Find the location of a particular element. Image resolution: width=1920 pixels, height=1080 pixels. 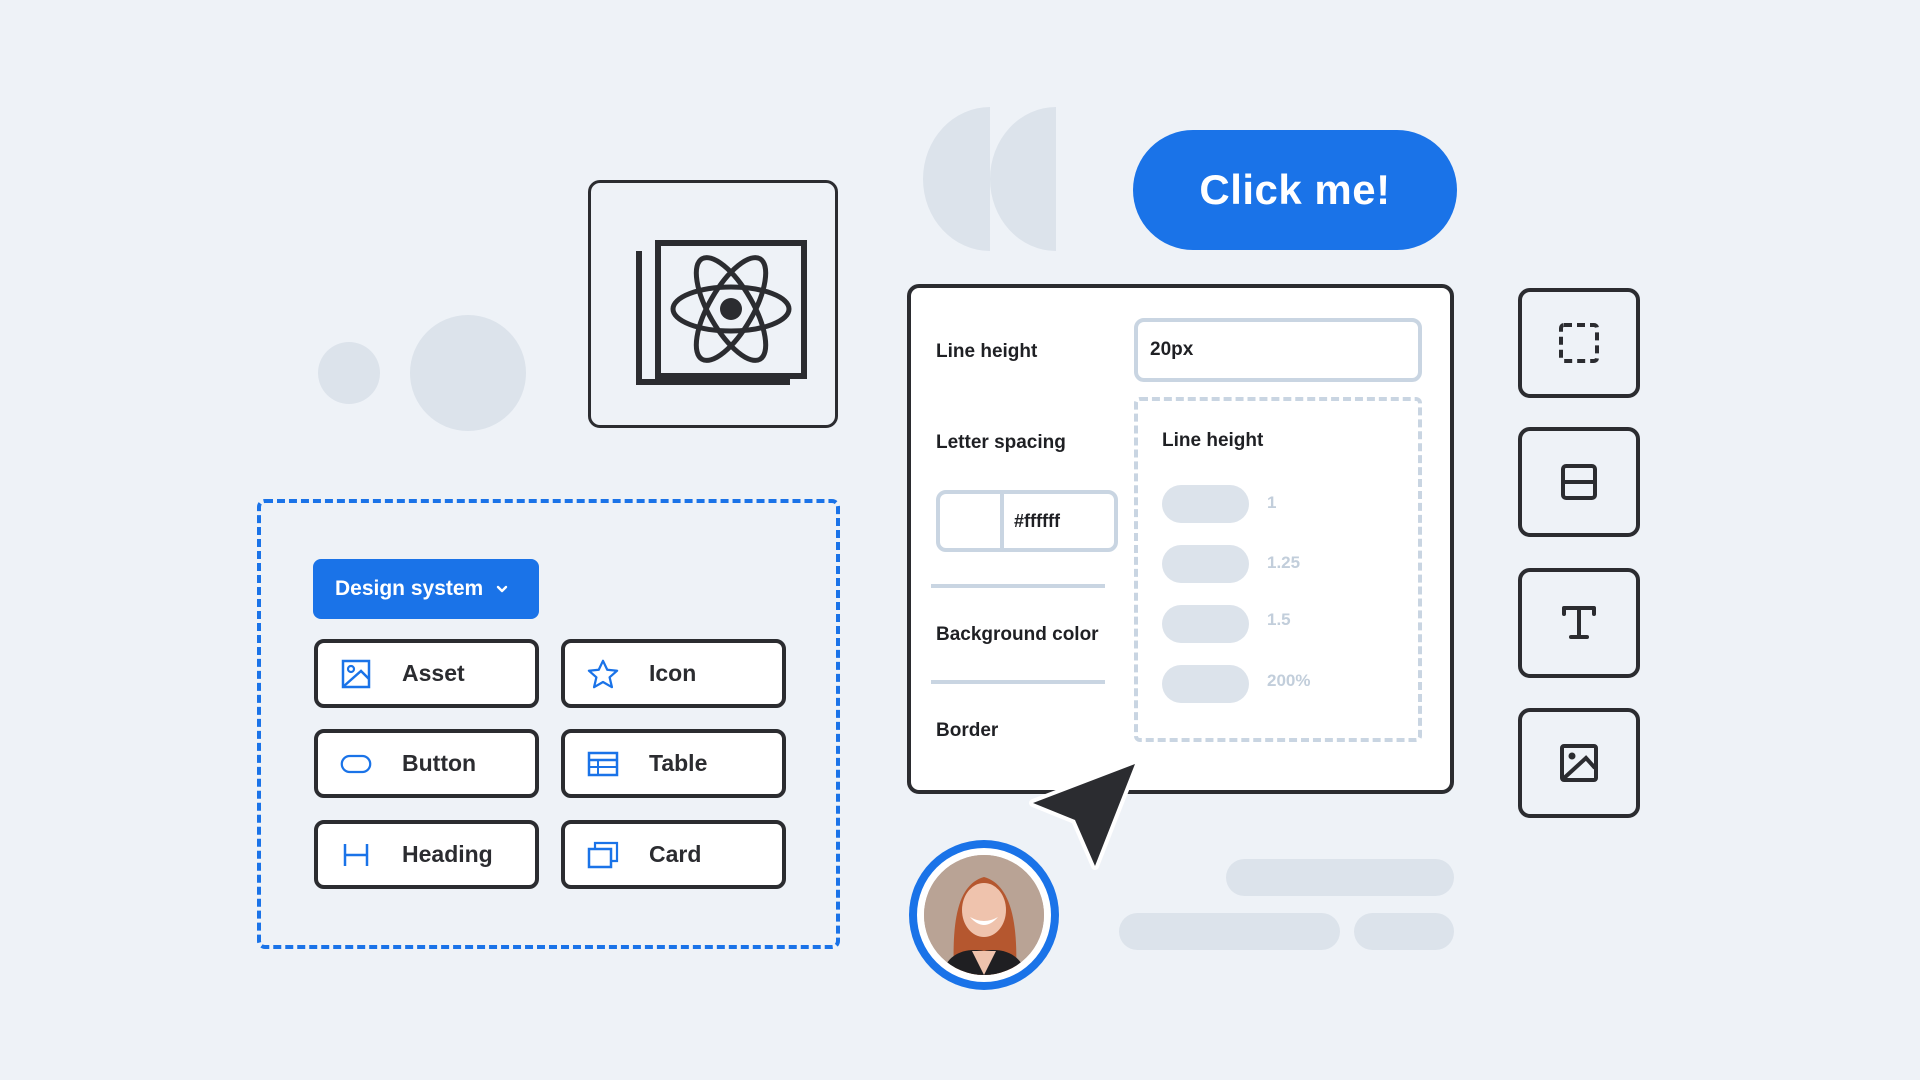

person-portrait-icon is located at coordinates (984, 915).